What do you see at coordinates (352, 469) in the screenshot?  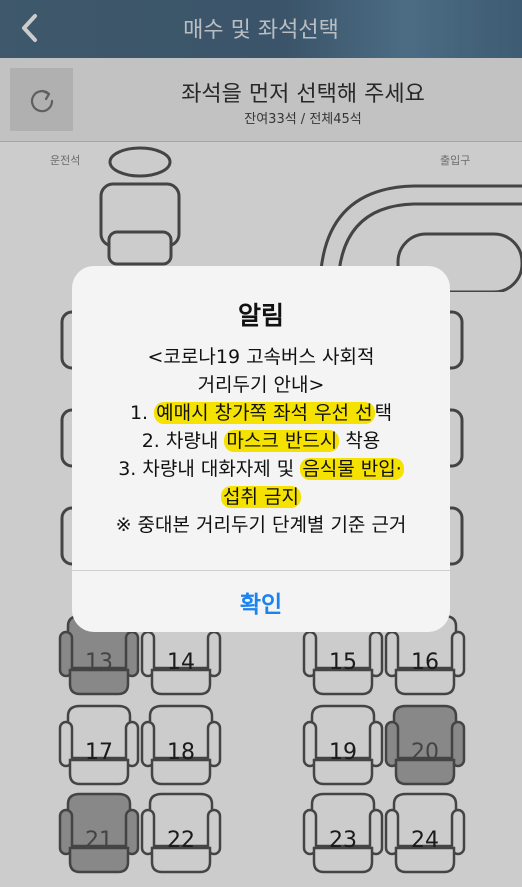 I see `highlighted-text: 음식물 반입·` at bounding box center [352, 469].